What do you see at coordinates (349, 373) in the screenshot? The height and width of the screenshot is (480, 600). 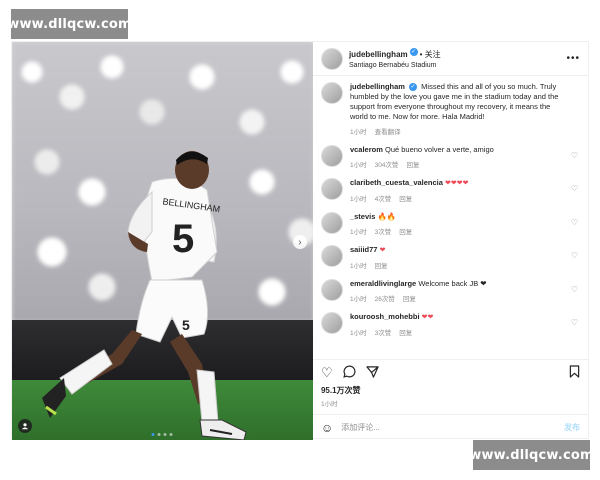 I see `comment-icon` at bounding box center [349, 373].